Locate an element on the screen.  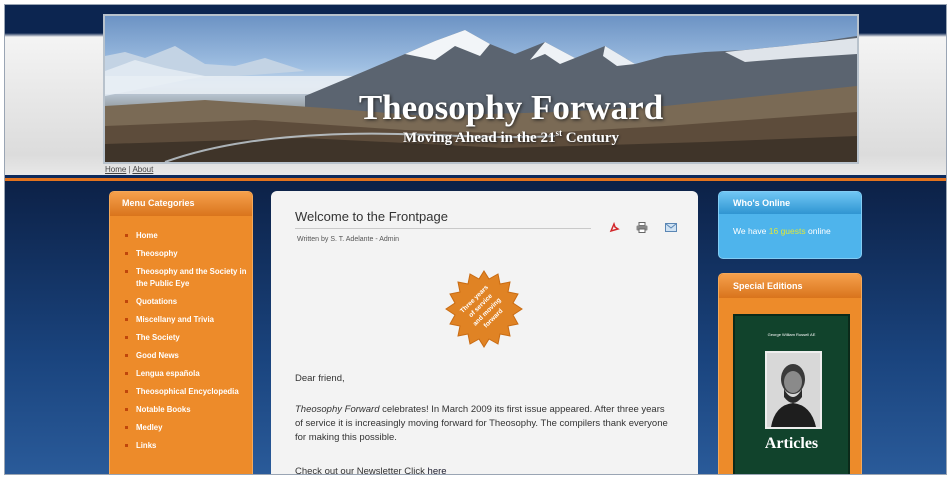
whos-online-text: We have 16 guests online is located at coordinates (782, 231).